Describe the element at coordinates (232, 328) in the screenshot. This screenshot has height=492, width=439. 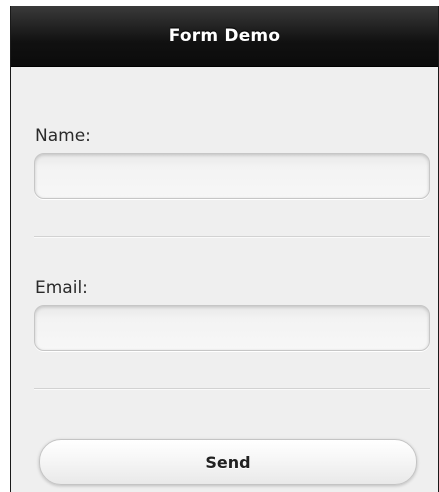
I see `email-input` at that location.